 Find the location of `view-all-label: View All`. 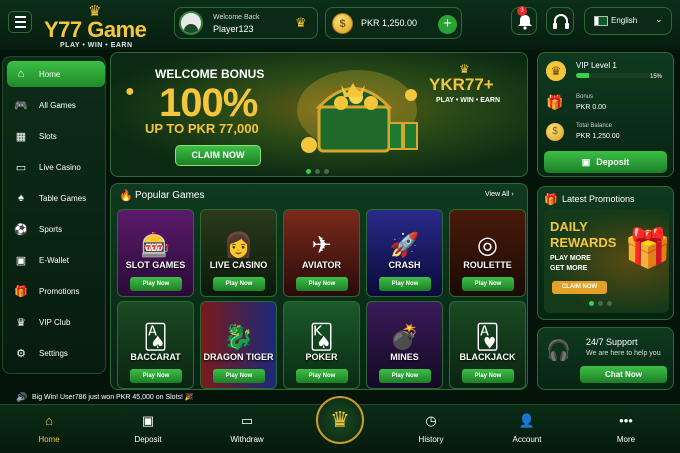

view-all-label: View All is located at coordinates (497, 194).